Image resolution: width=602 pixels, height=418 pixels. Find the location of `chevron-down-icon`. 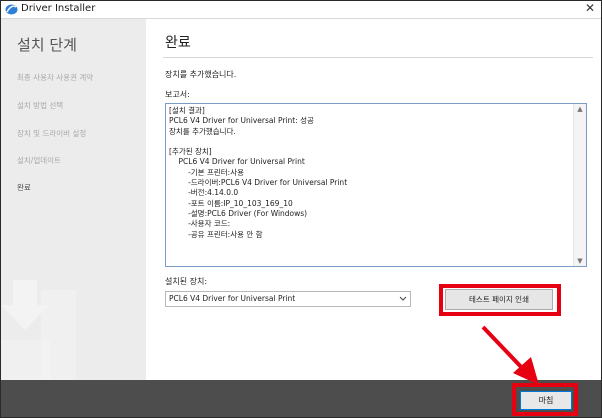

chevron-down-icon is located at coordinates (403, 298).